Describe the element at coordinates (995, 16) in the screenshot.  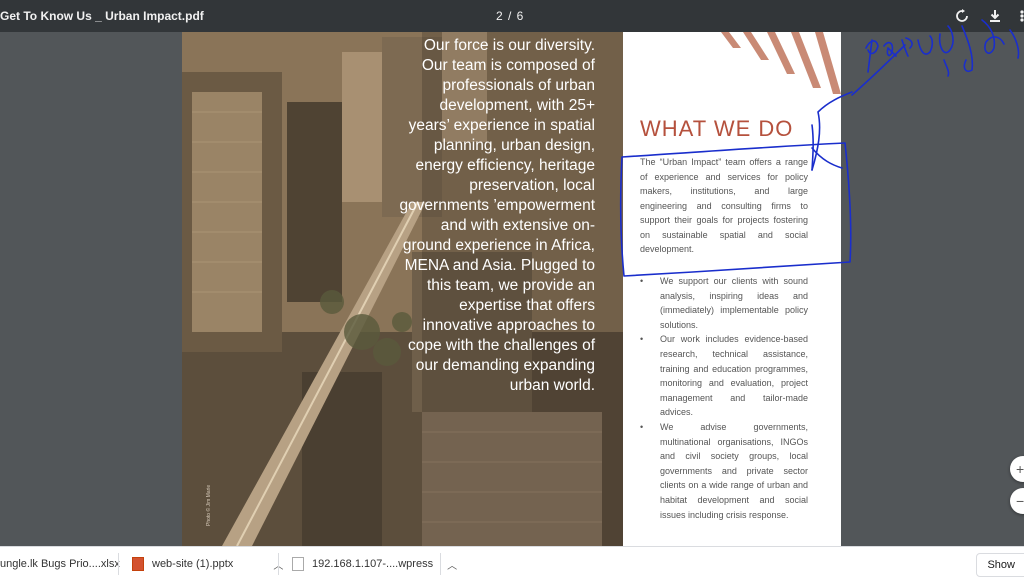
I see `download-icon` at that location.